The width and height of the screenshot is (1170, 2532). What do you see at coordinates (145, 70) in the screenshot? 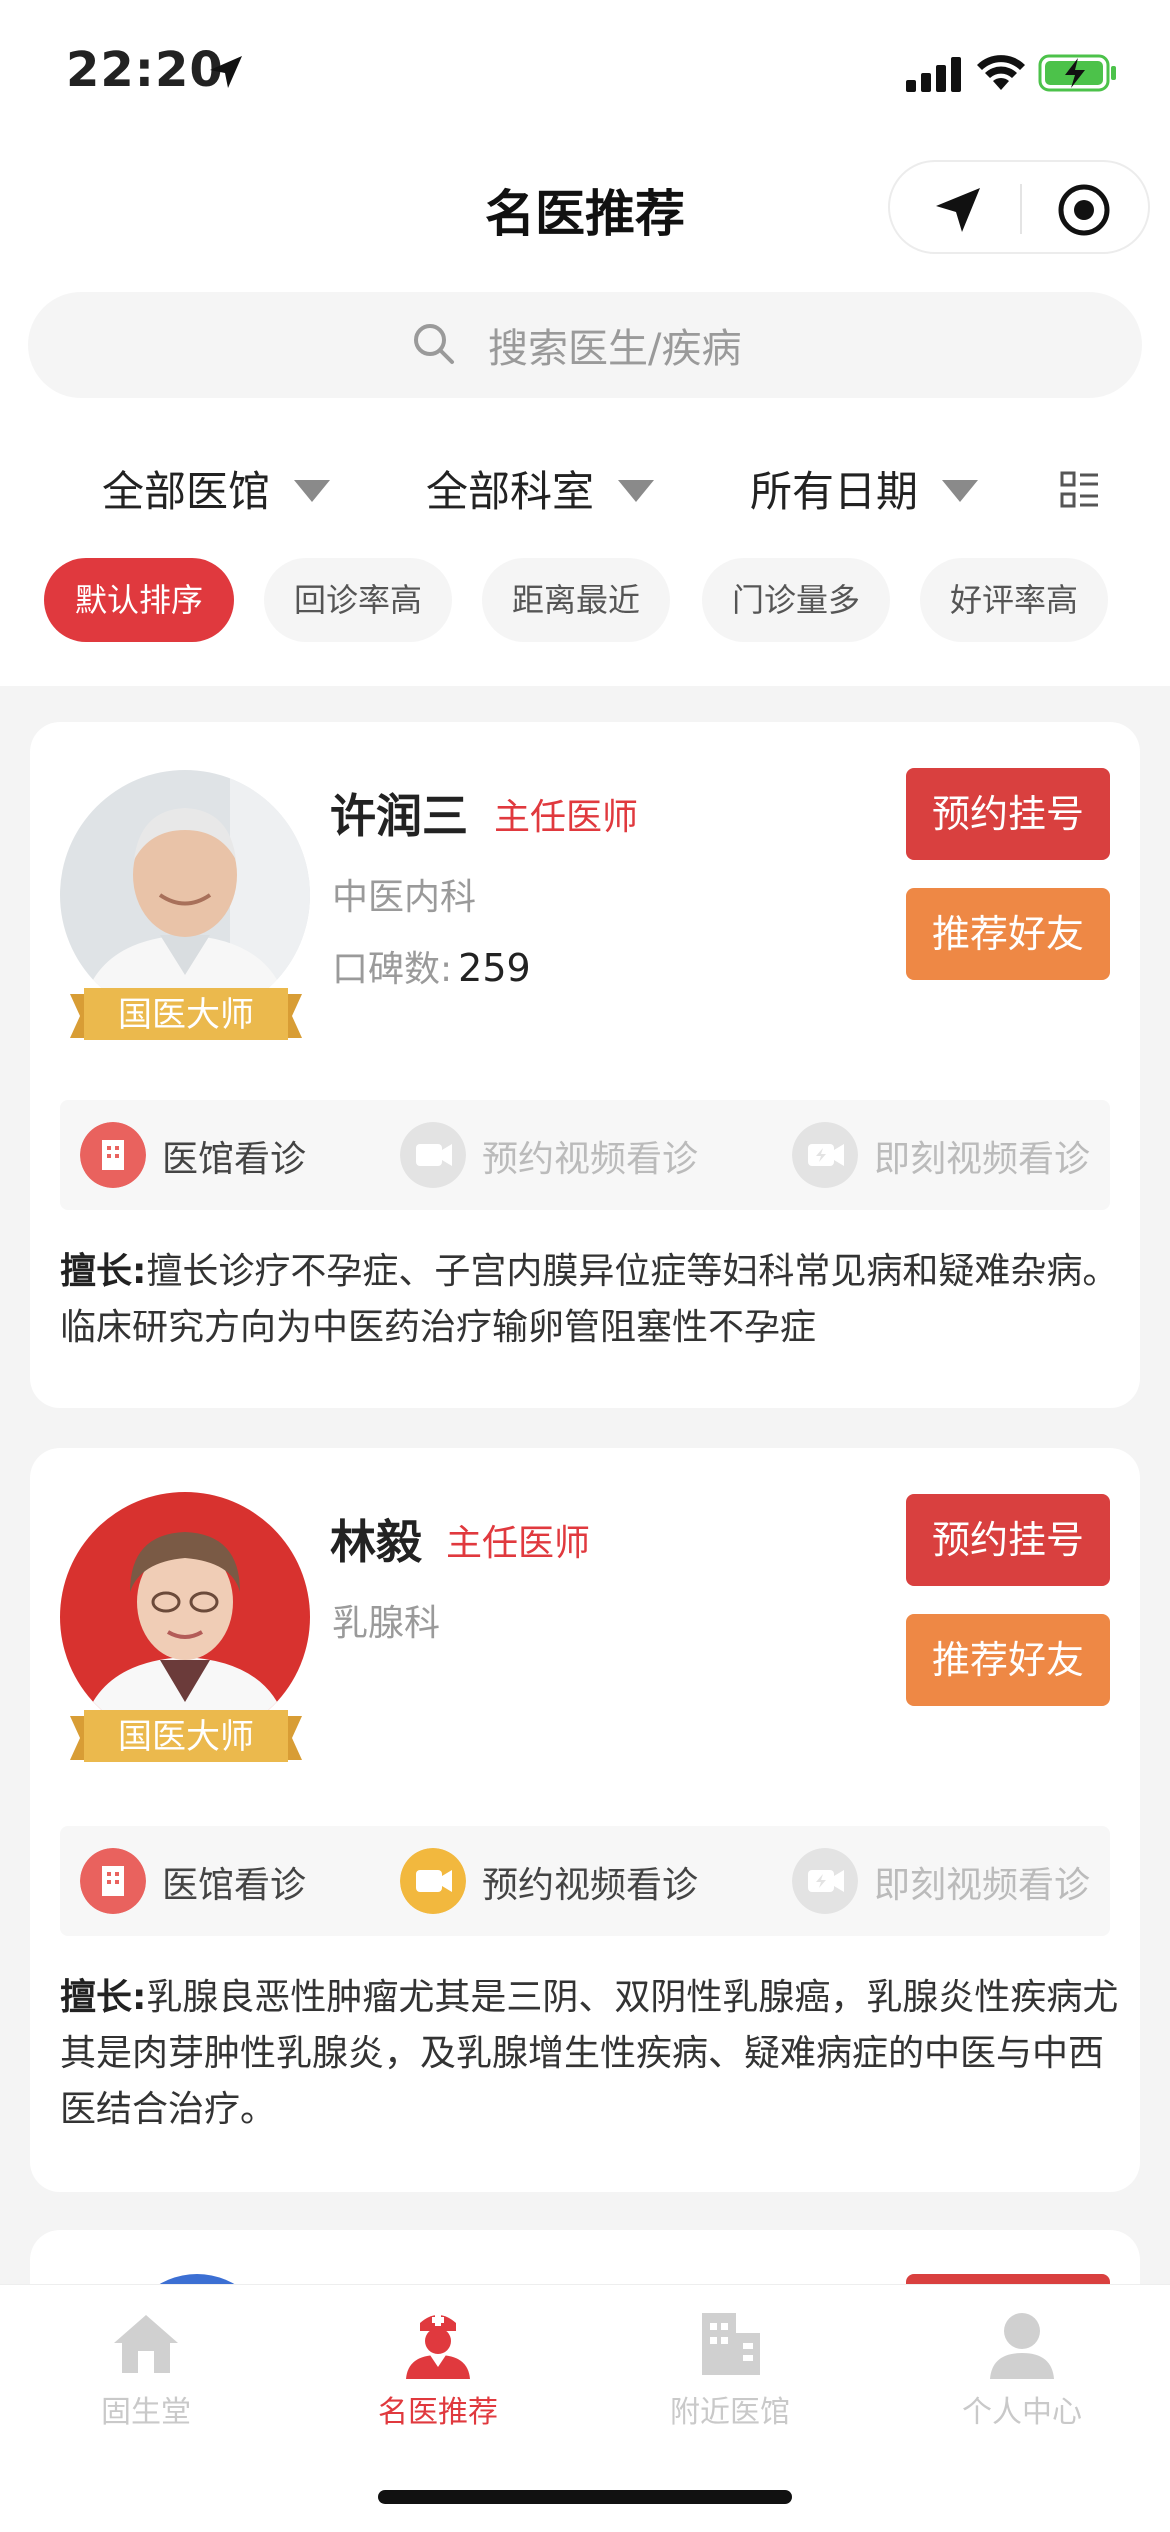
I see `status-time: 22:20` at bounding box center [145, 70].